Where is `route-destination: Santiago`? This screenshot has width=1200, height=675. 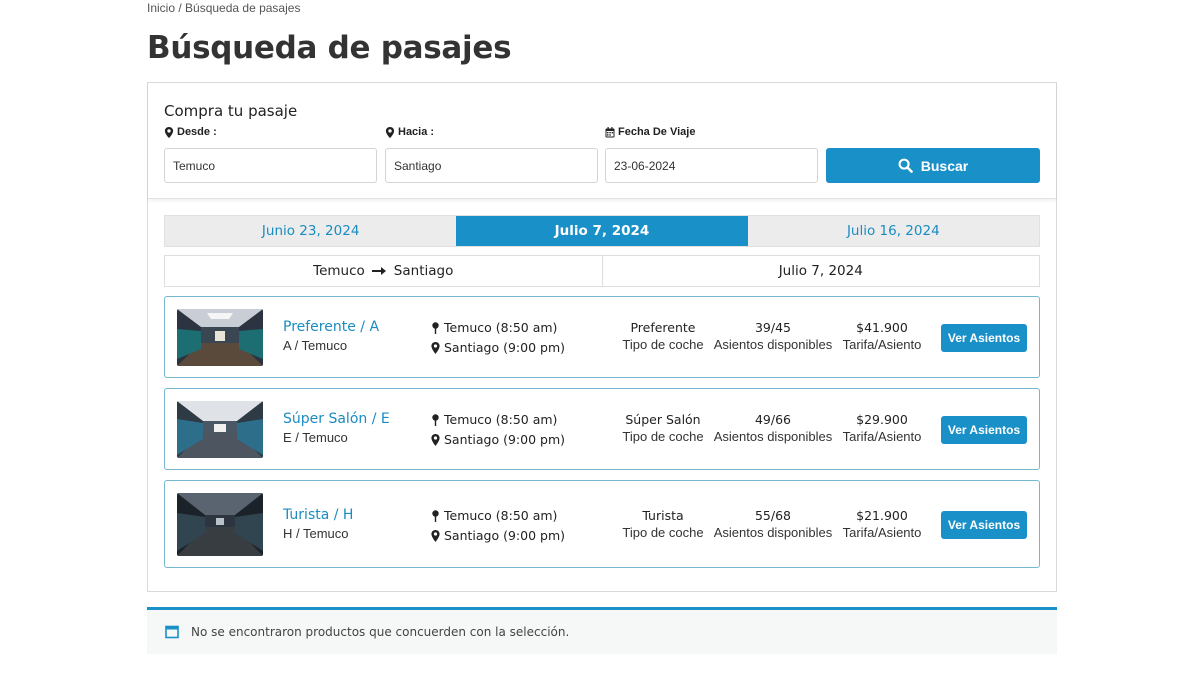
route-destination: Santiago is located at coordinates (423, 271).